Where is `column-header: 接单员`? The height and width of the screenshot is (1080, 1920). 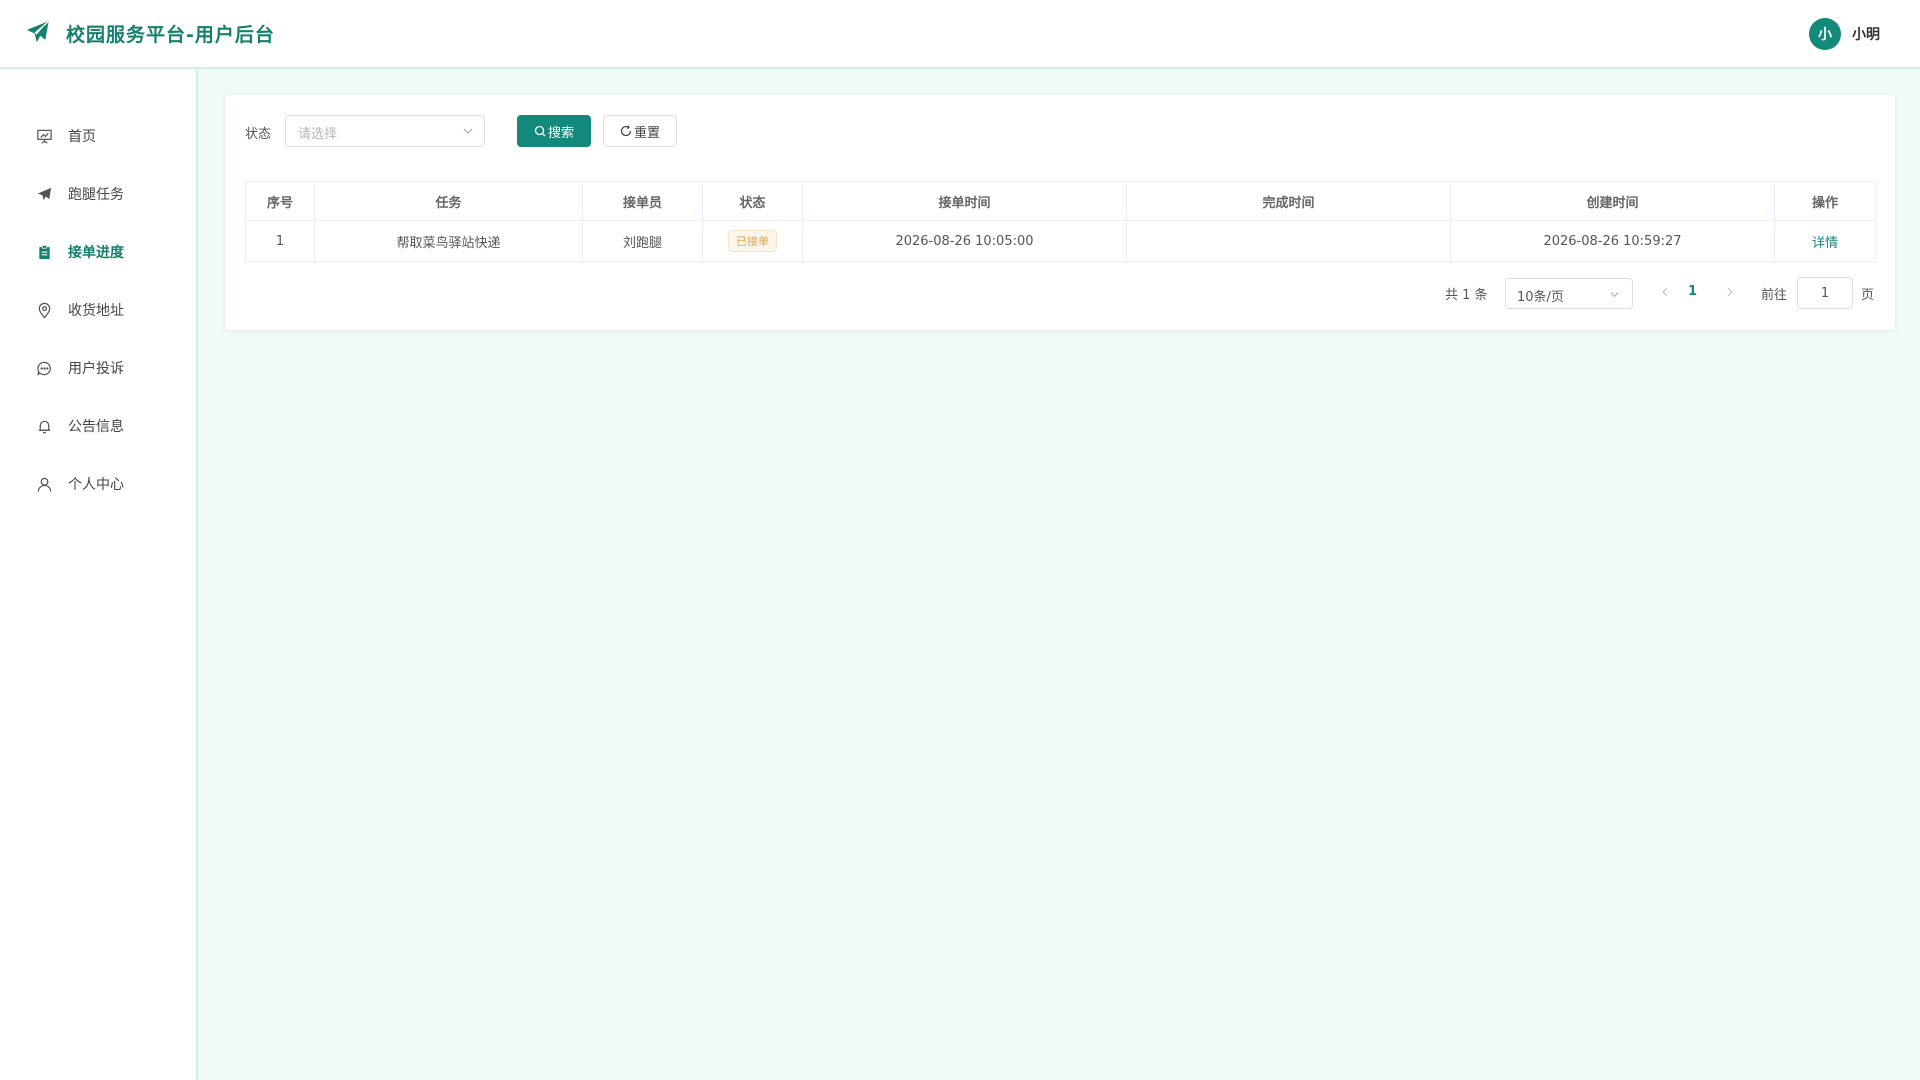
column-header: 接单员 is located at coordinates (642, 201).